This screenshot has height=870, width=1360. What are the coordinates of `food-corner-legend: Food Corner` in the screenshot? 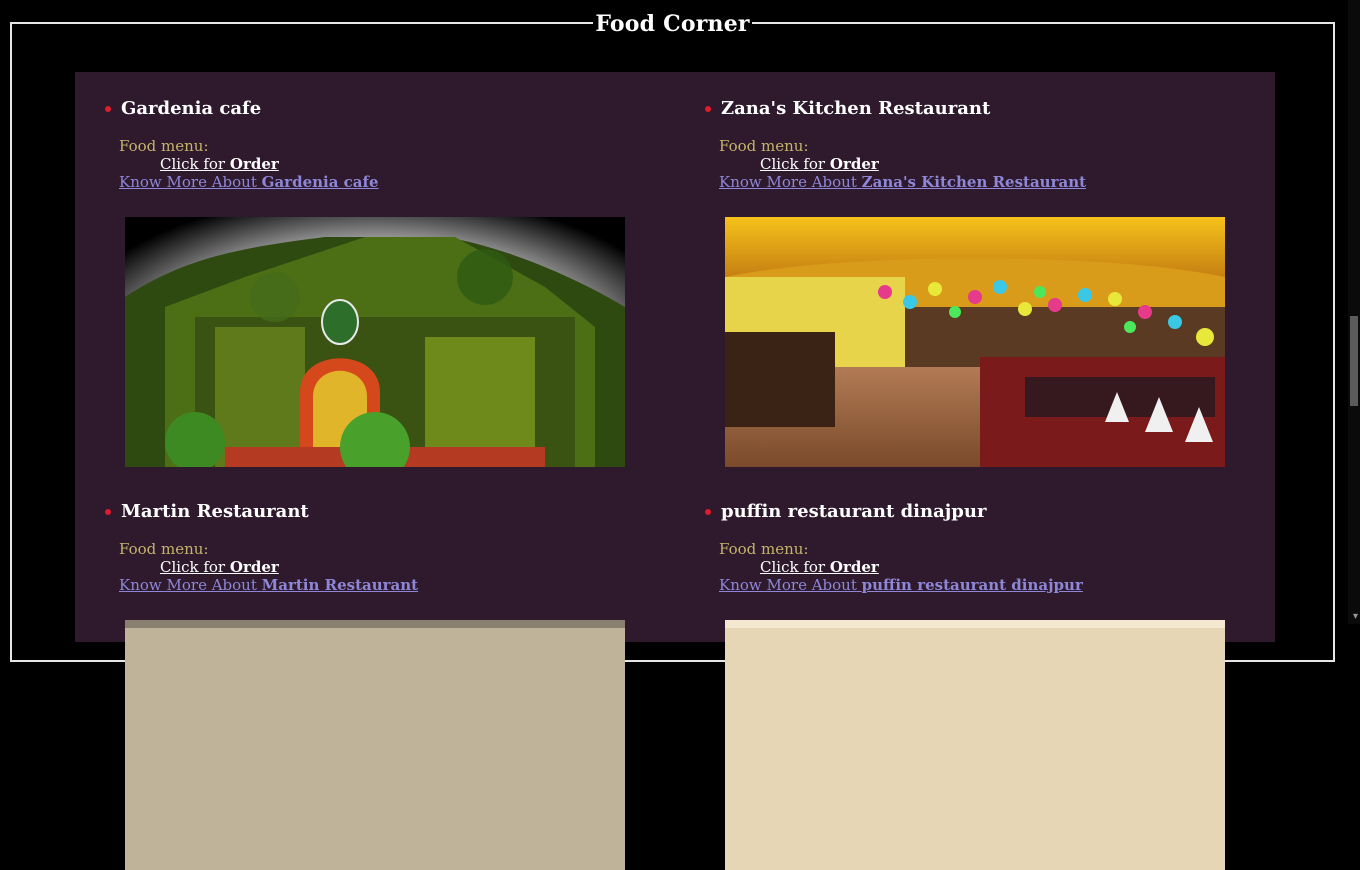 It's located at (672, 24).